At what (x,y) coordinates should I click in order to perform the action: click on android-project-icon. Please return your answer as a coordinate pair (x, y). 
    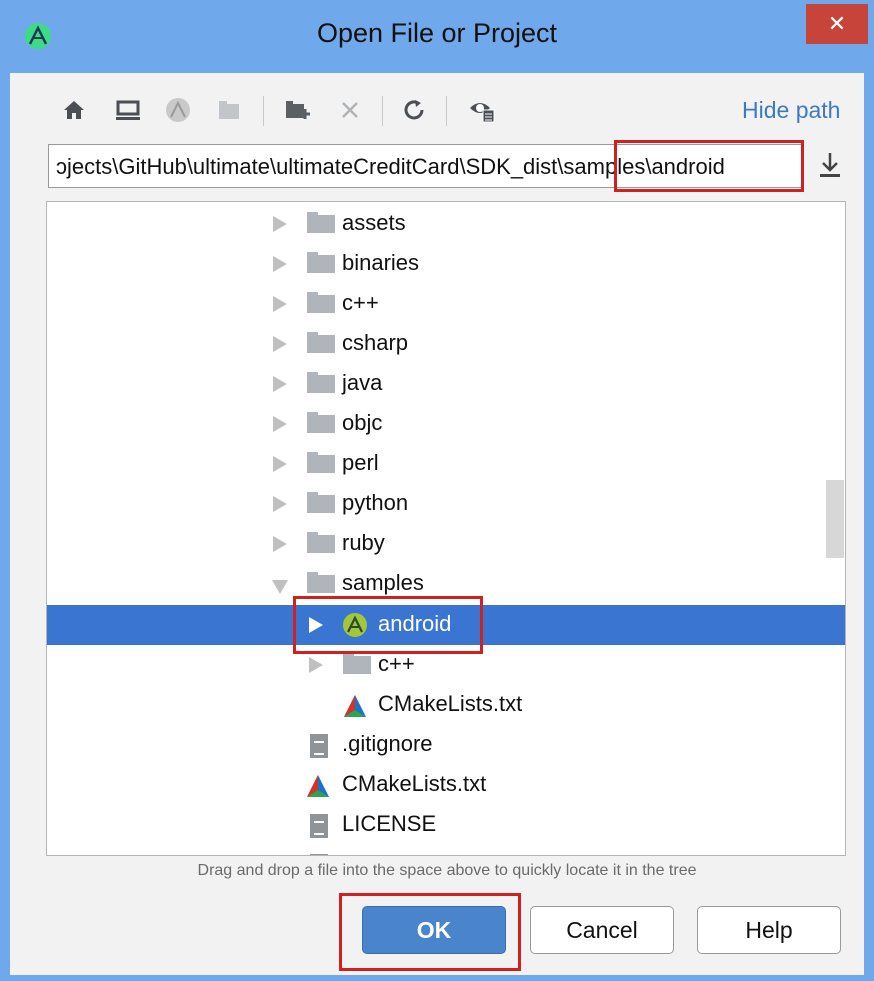
    Looking at the image, I should click on (178, 110).